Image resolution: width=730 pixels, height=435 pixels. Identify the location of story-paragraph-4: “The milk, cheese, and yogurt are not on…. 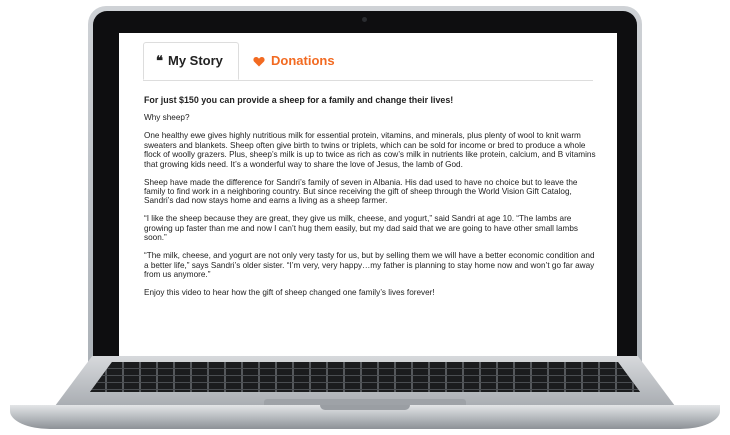
(369, 265).